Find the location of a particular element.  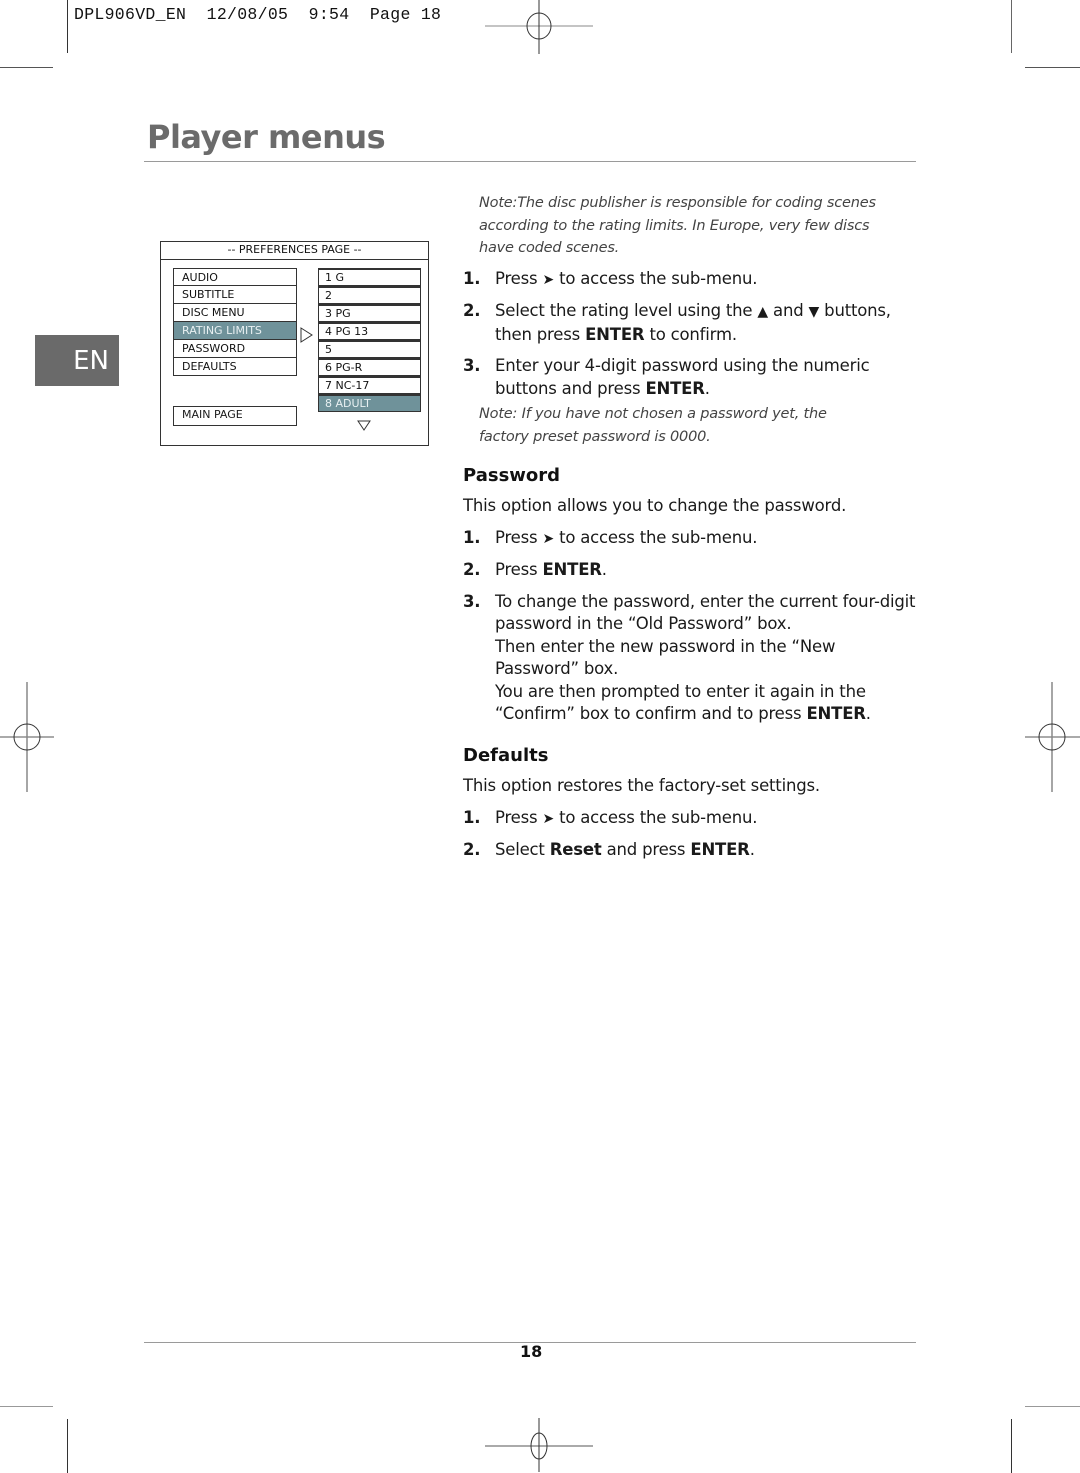

osd-menu-item-audio: AUDIO is located at coordinates (235, 277).